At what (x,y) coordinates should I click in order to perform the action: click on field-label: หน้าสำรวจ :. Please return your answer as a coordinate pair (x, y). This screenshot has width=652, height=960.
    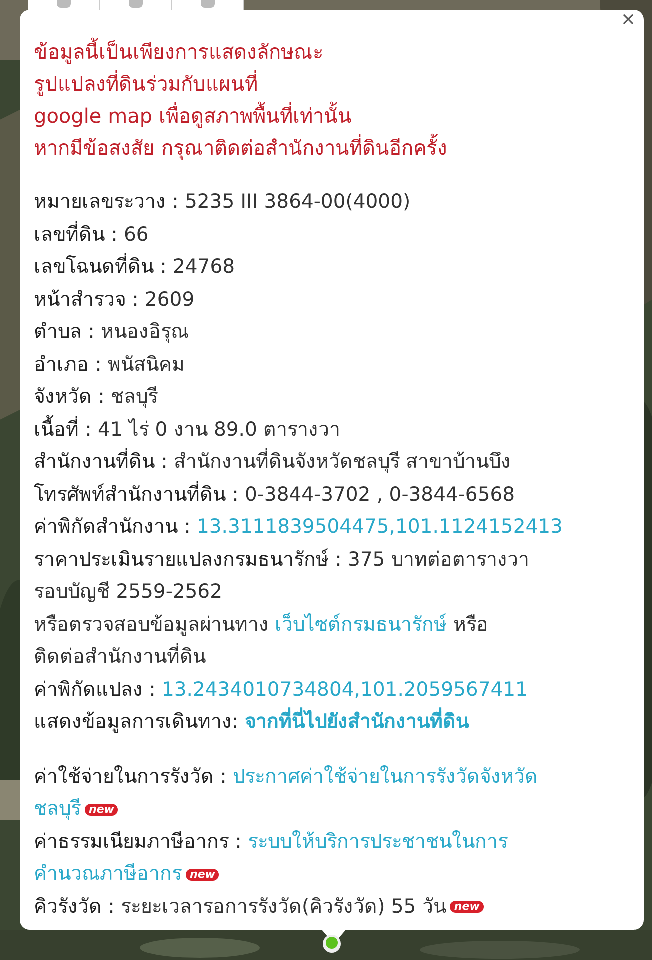
    Looking at the image, I should click on (86, 299).